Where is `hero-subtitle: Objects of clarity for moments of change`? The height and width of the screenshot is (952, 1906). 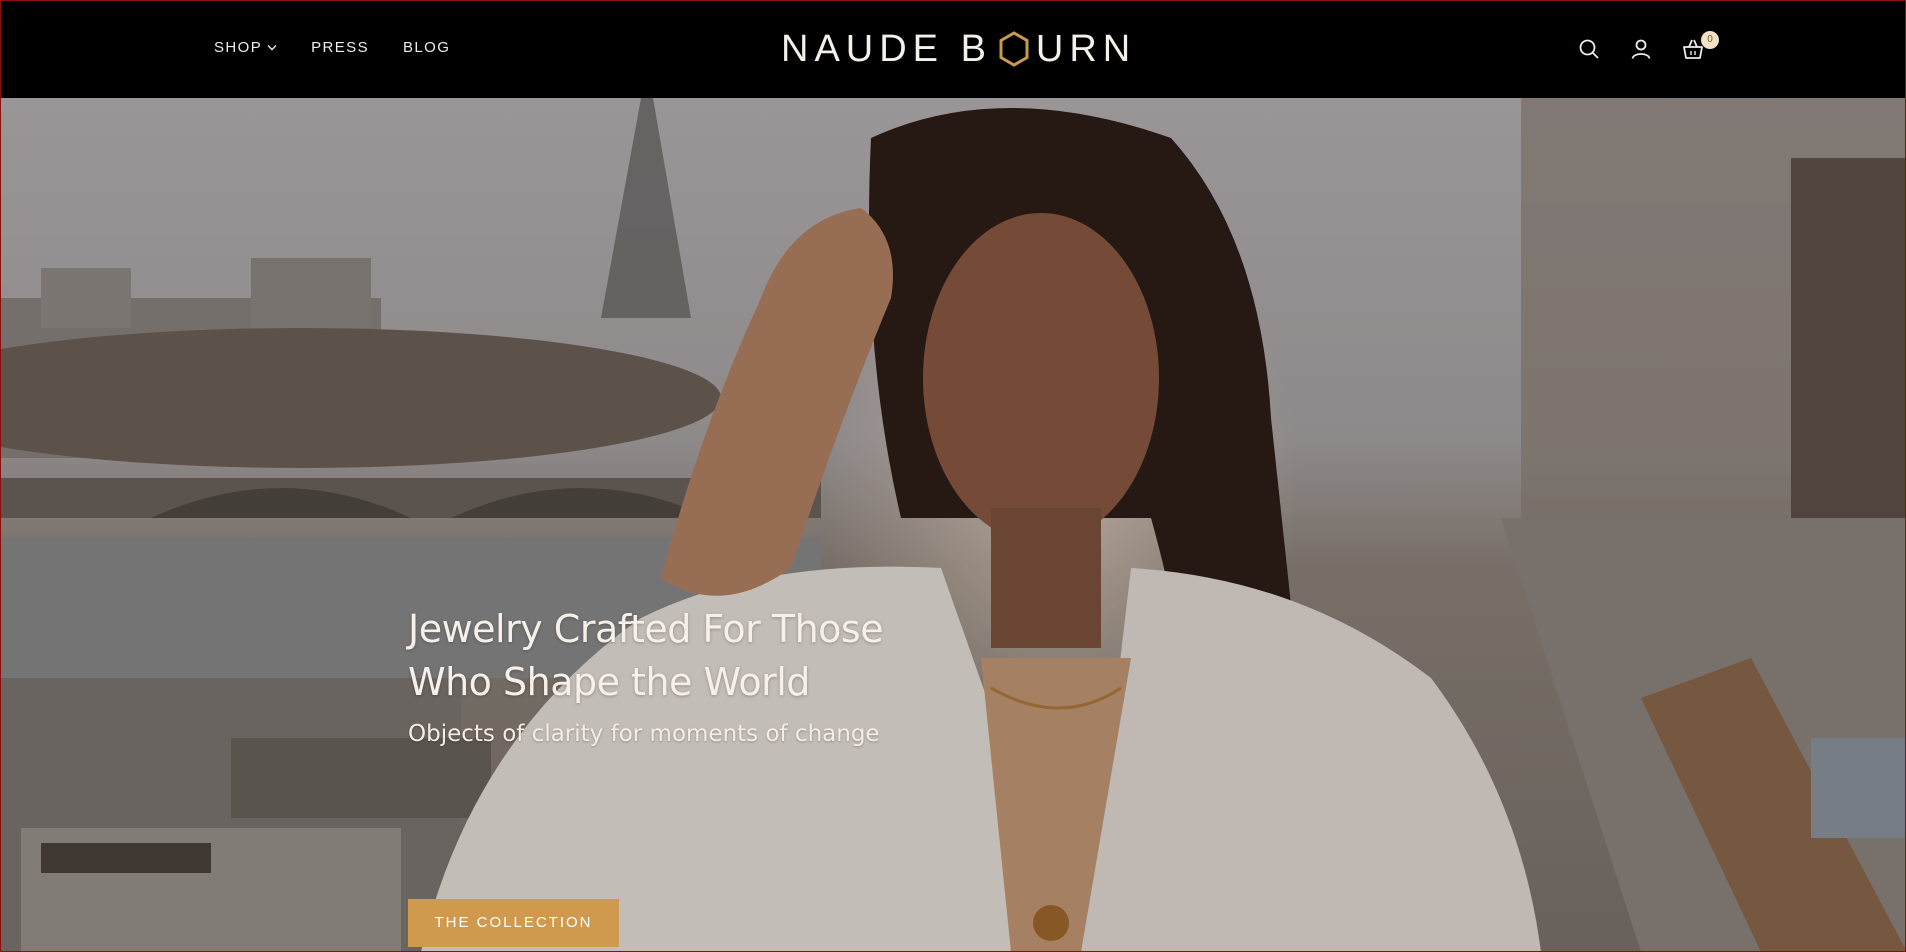
hero-subtitle: Objects of clarity for moments of change is located at coordinates (644, 734).